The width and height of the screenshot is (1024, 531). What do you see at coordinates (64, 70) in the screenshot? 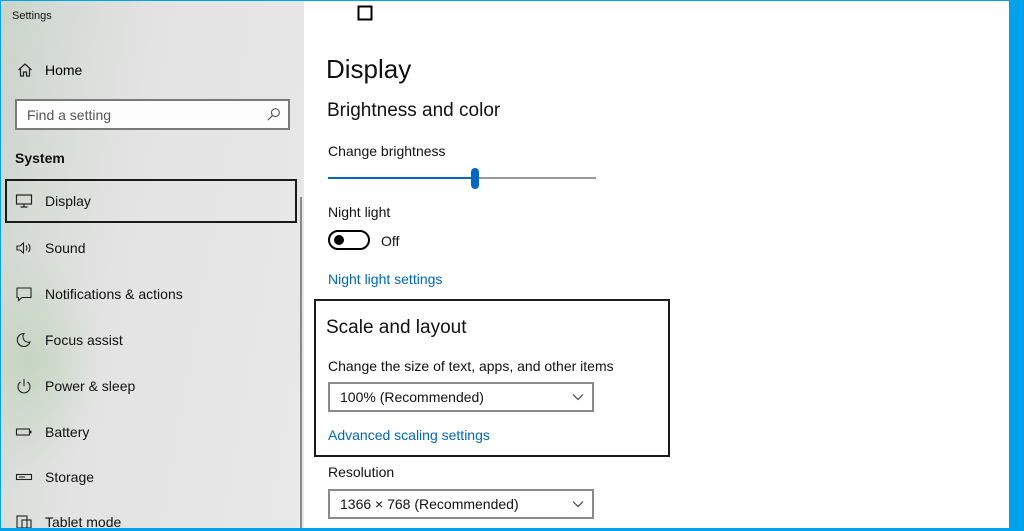
I see `home-label: Home` at bounding box center [64, 70].